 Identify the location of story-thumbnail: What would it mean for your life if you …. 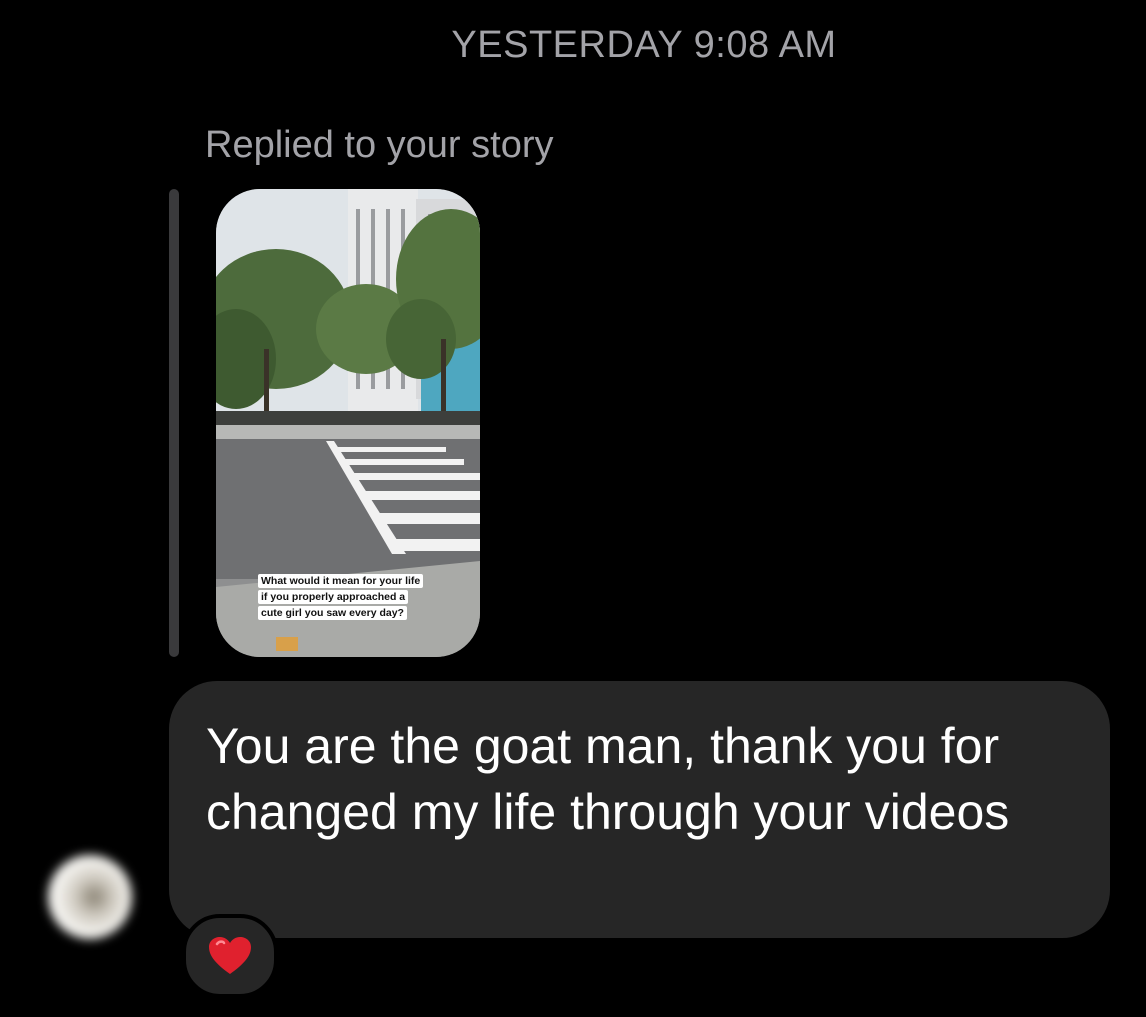
(348, 423).